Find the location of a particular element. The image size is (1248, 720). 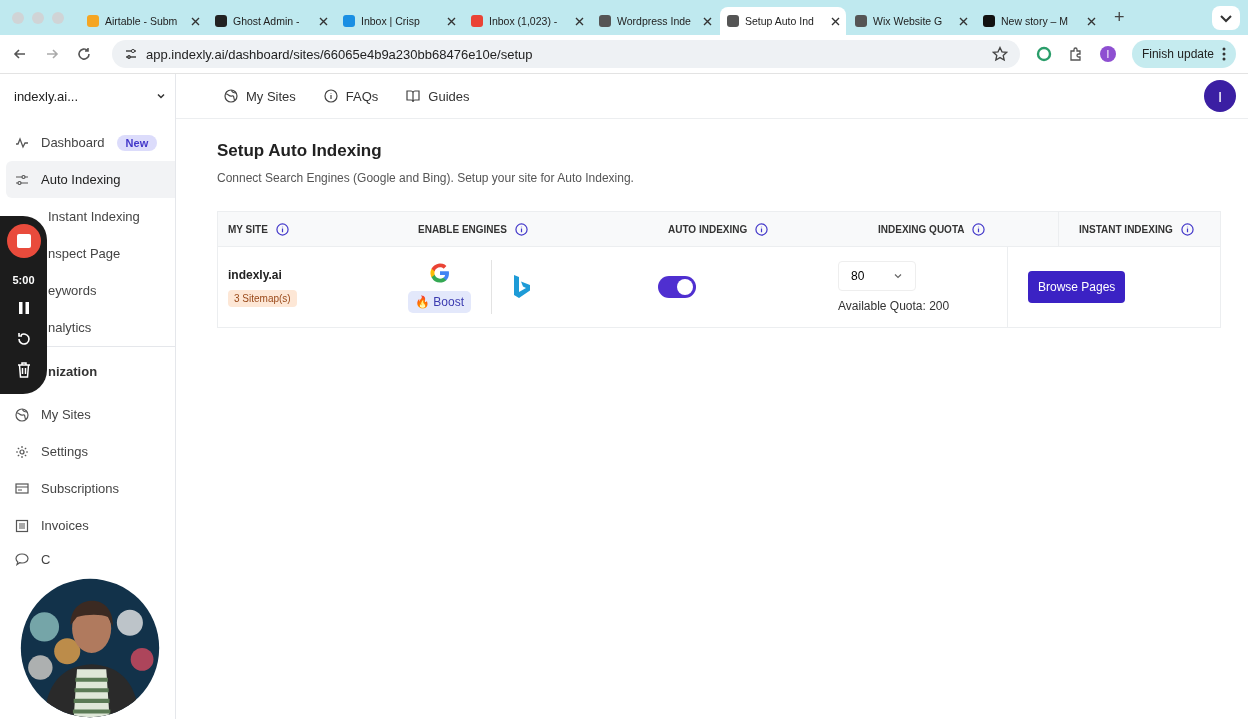

sidebar-item: Settings is located at coordinates (90, 451).